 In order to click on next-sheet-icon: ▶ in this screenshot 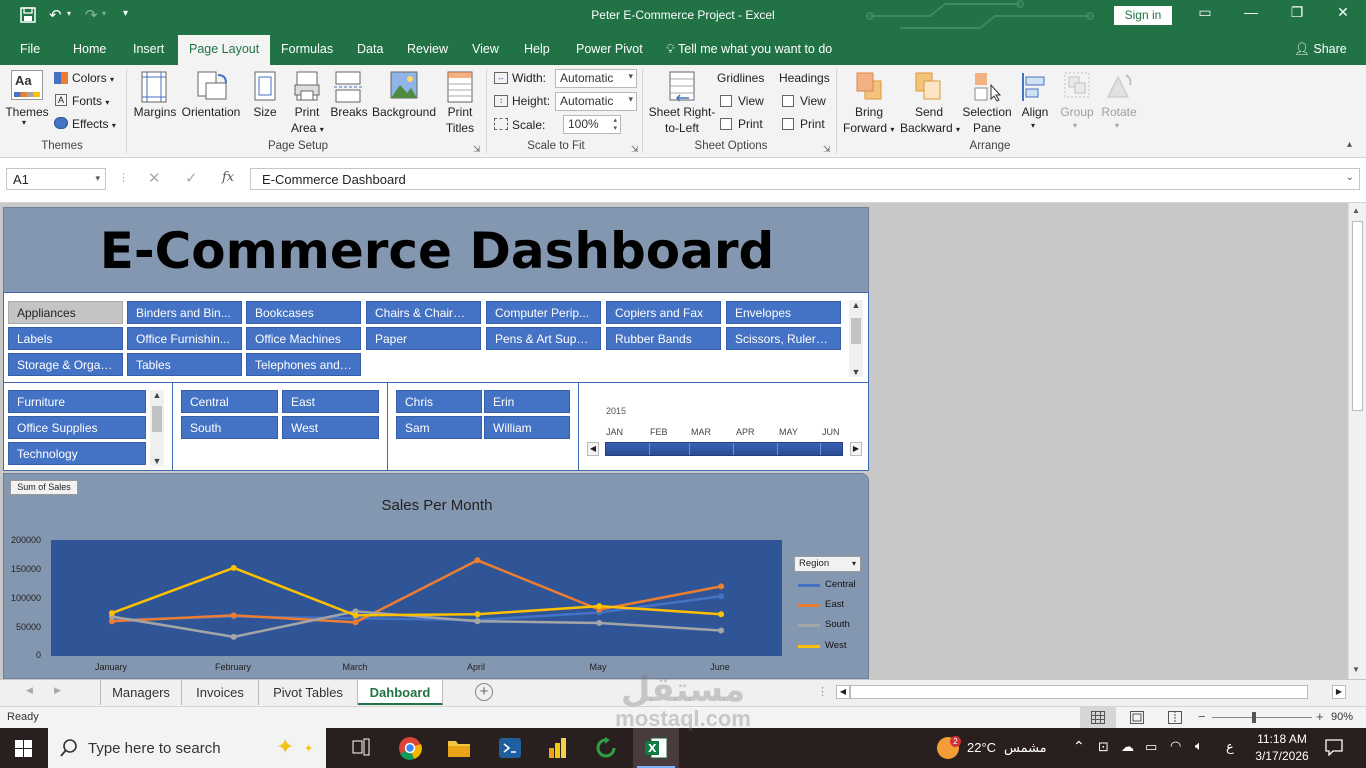, I will do `click(57, 690)`.